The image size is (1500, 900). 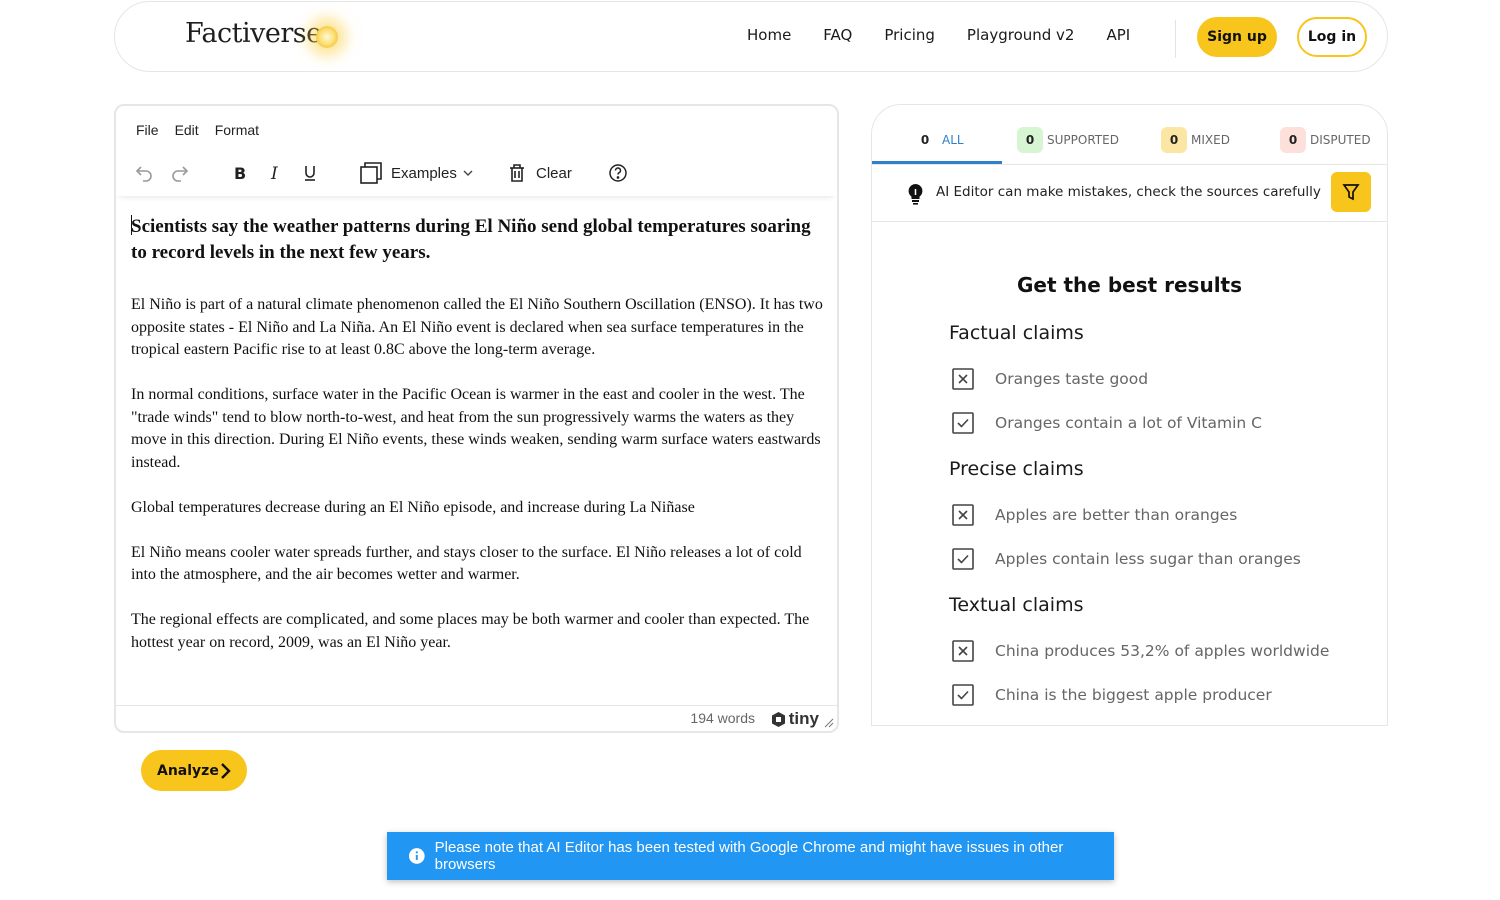 I want to click on trash-icon, so click(x=517, y=173).